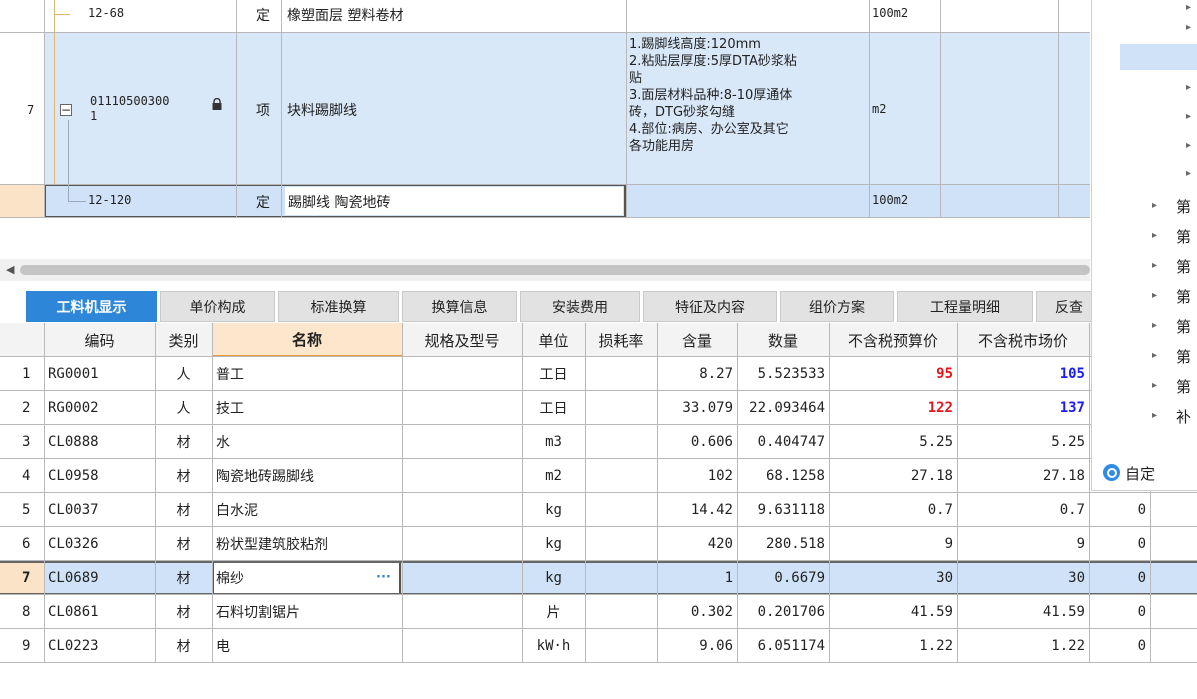 The width and height of the screenshot is (1197, 699). I want to click on cell-budget-price: 5.25, so click(893, 442).